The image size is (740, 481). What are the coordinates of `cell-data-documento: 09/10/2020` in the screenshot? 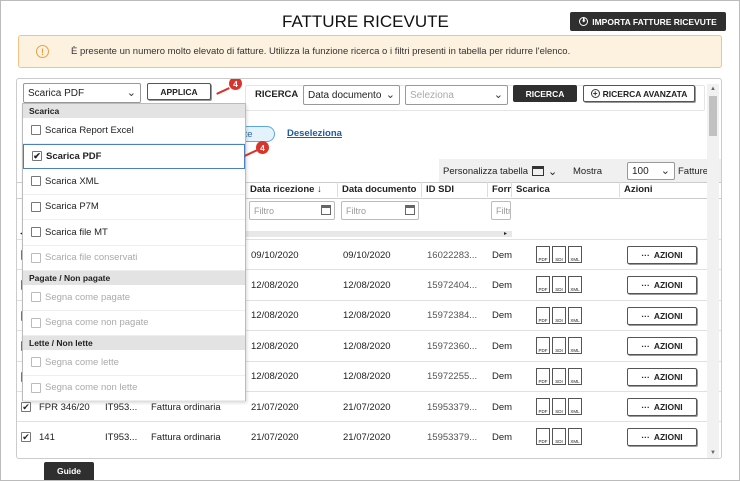 It's located at (367, 255).